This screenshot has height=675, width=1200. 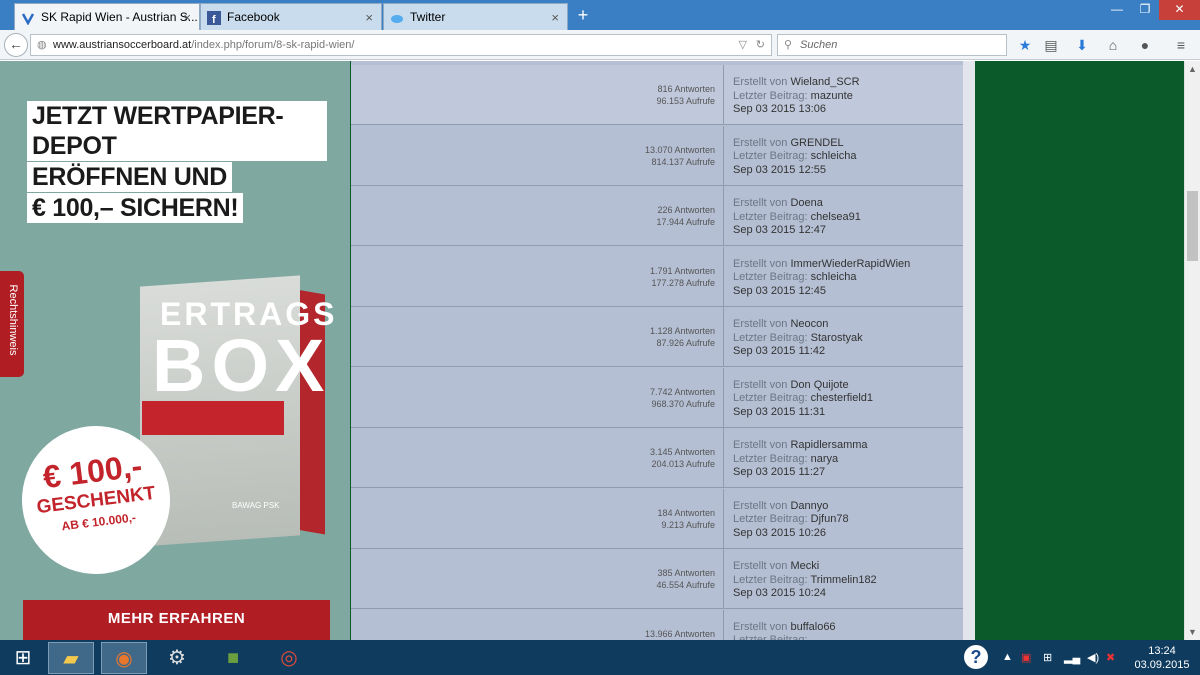 I want to click on download-icon: ⬇, so click(x=1082, y=45).